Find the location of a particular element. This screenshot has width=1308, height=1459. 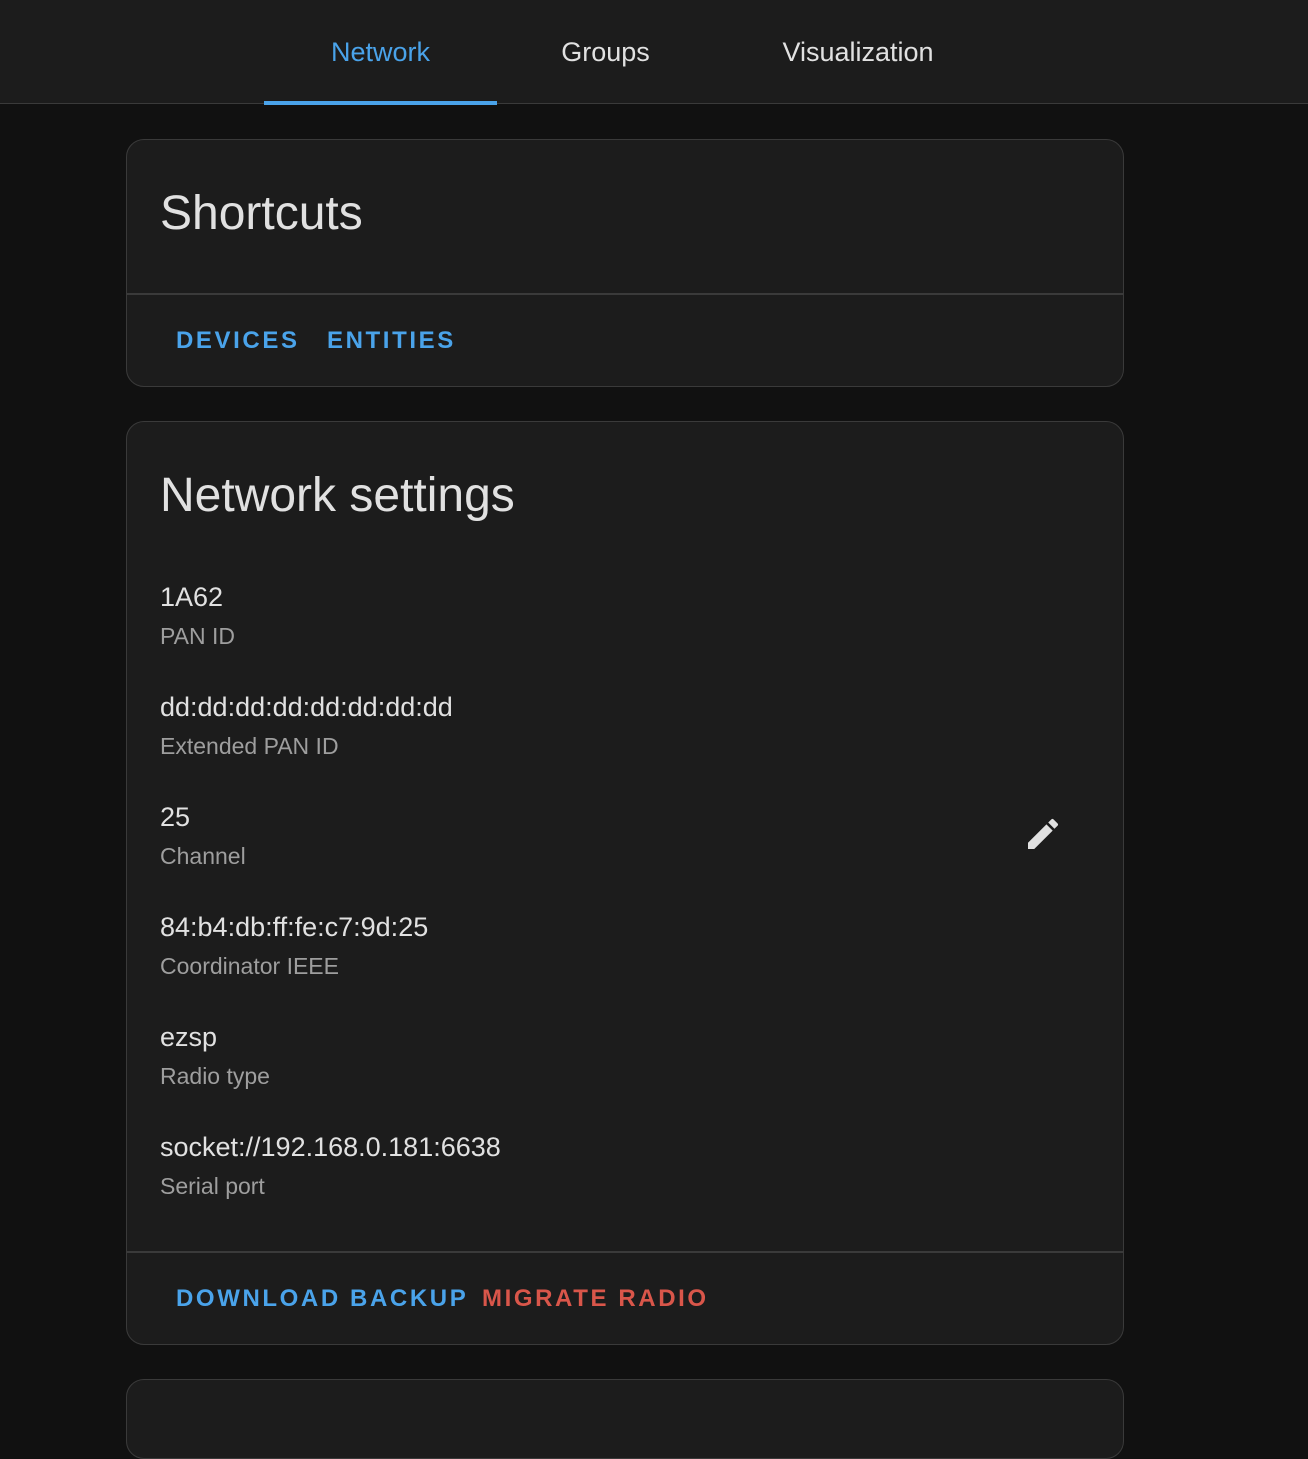

pencil-icon is located at coordinates (1043, 833).